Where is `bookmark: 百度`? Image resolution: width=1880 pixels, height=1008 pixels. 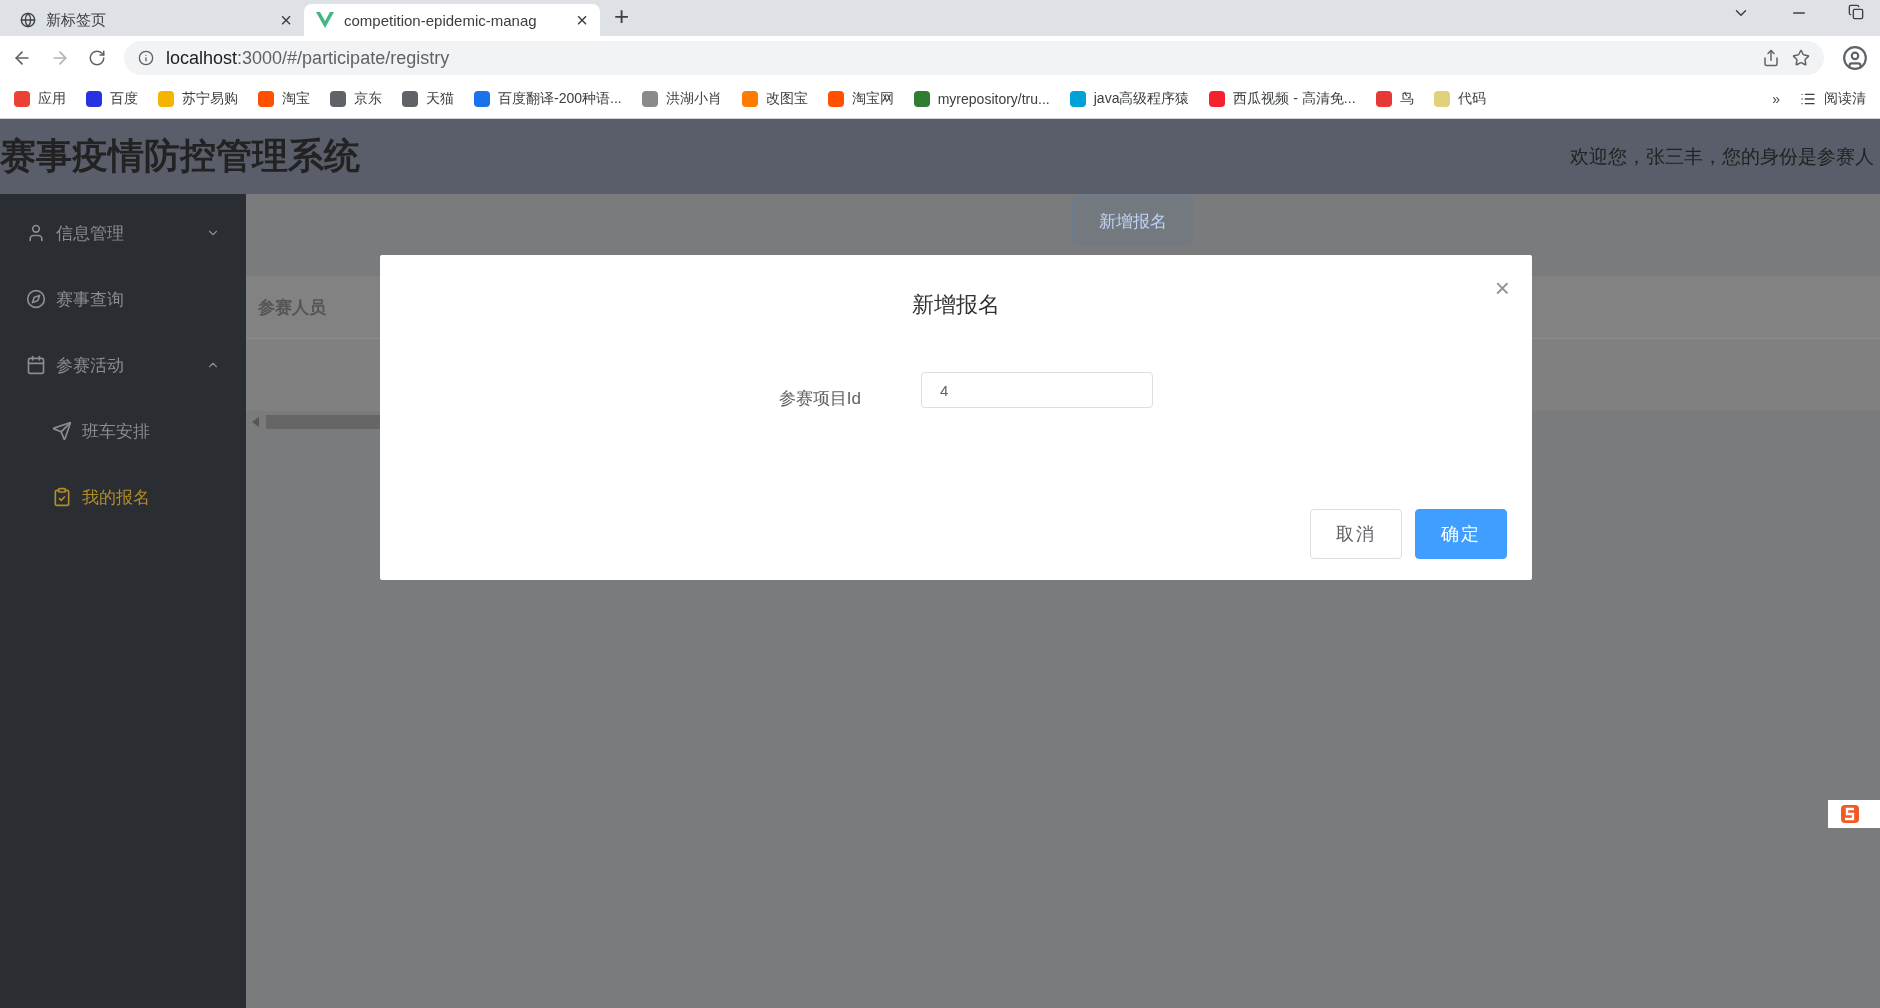
bookmark: 百度 is located at coordinates (112, 99).